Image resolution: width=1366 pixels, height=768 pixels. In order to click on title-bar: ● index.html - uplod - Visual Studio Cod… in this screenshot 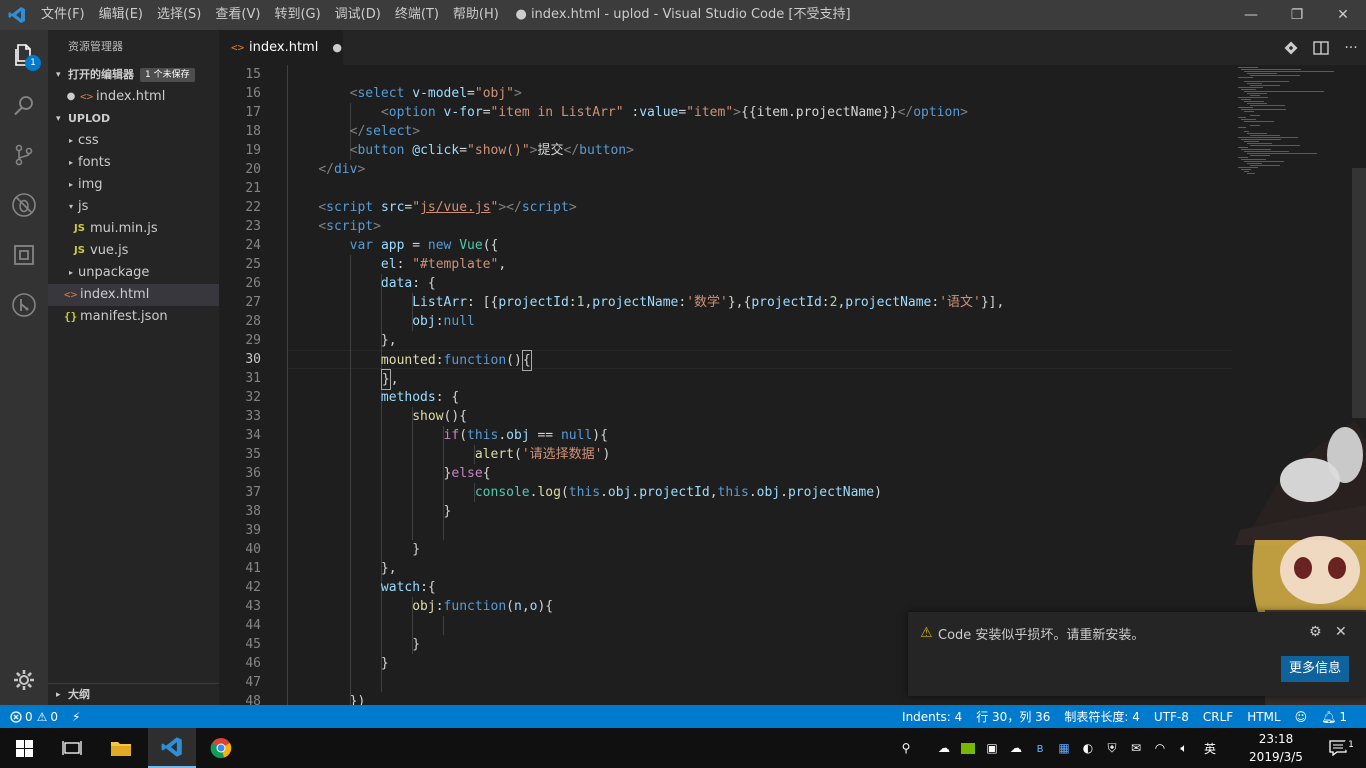, I will do `click(683, 15)`.